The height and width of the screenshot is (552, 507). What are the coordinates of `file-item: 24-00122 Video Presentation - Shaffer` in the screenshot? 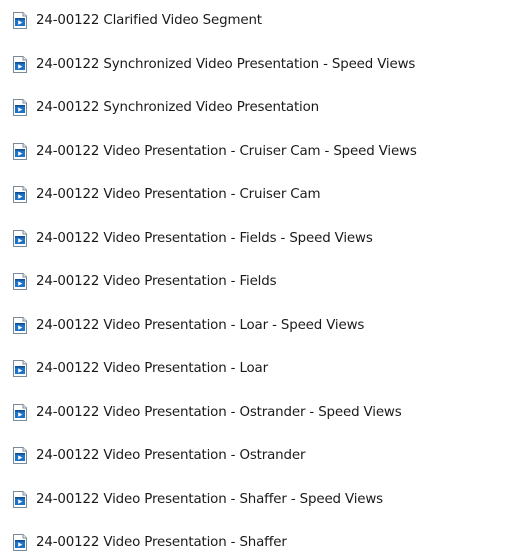 It's located at (143, 541).